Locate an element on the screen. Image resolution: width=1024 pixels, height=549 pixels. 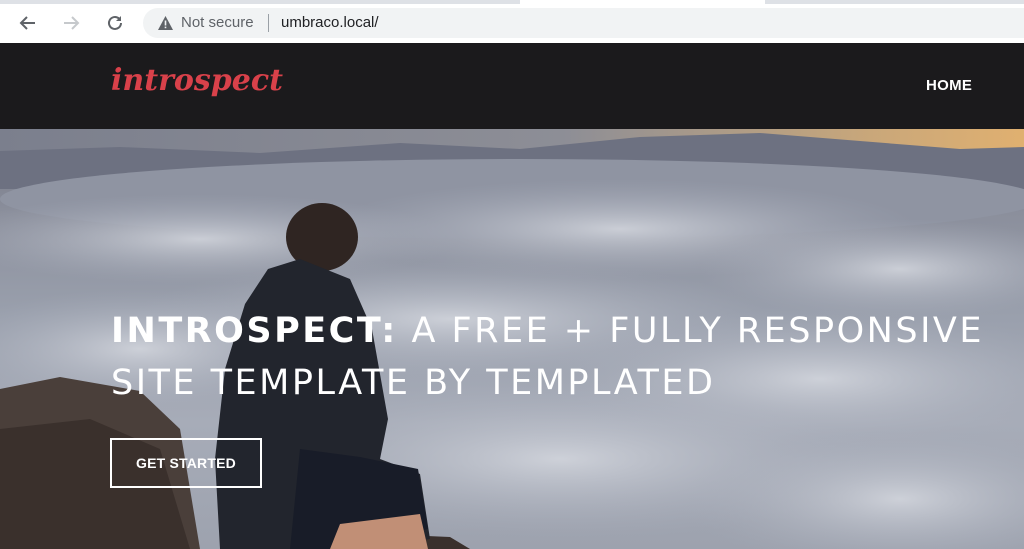
active-tab is located at coordinates (642, 2).